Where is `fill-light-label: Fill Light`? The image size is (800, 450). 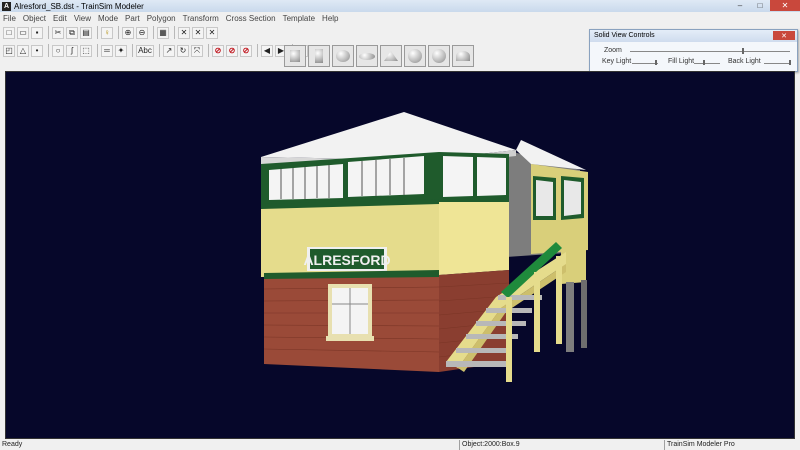
fill-light-label: Fill Light is located at coordinates (681, 61).